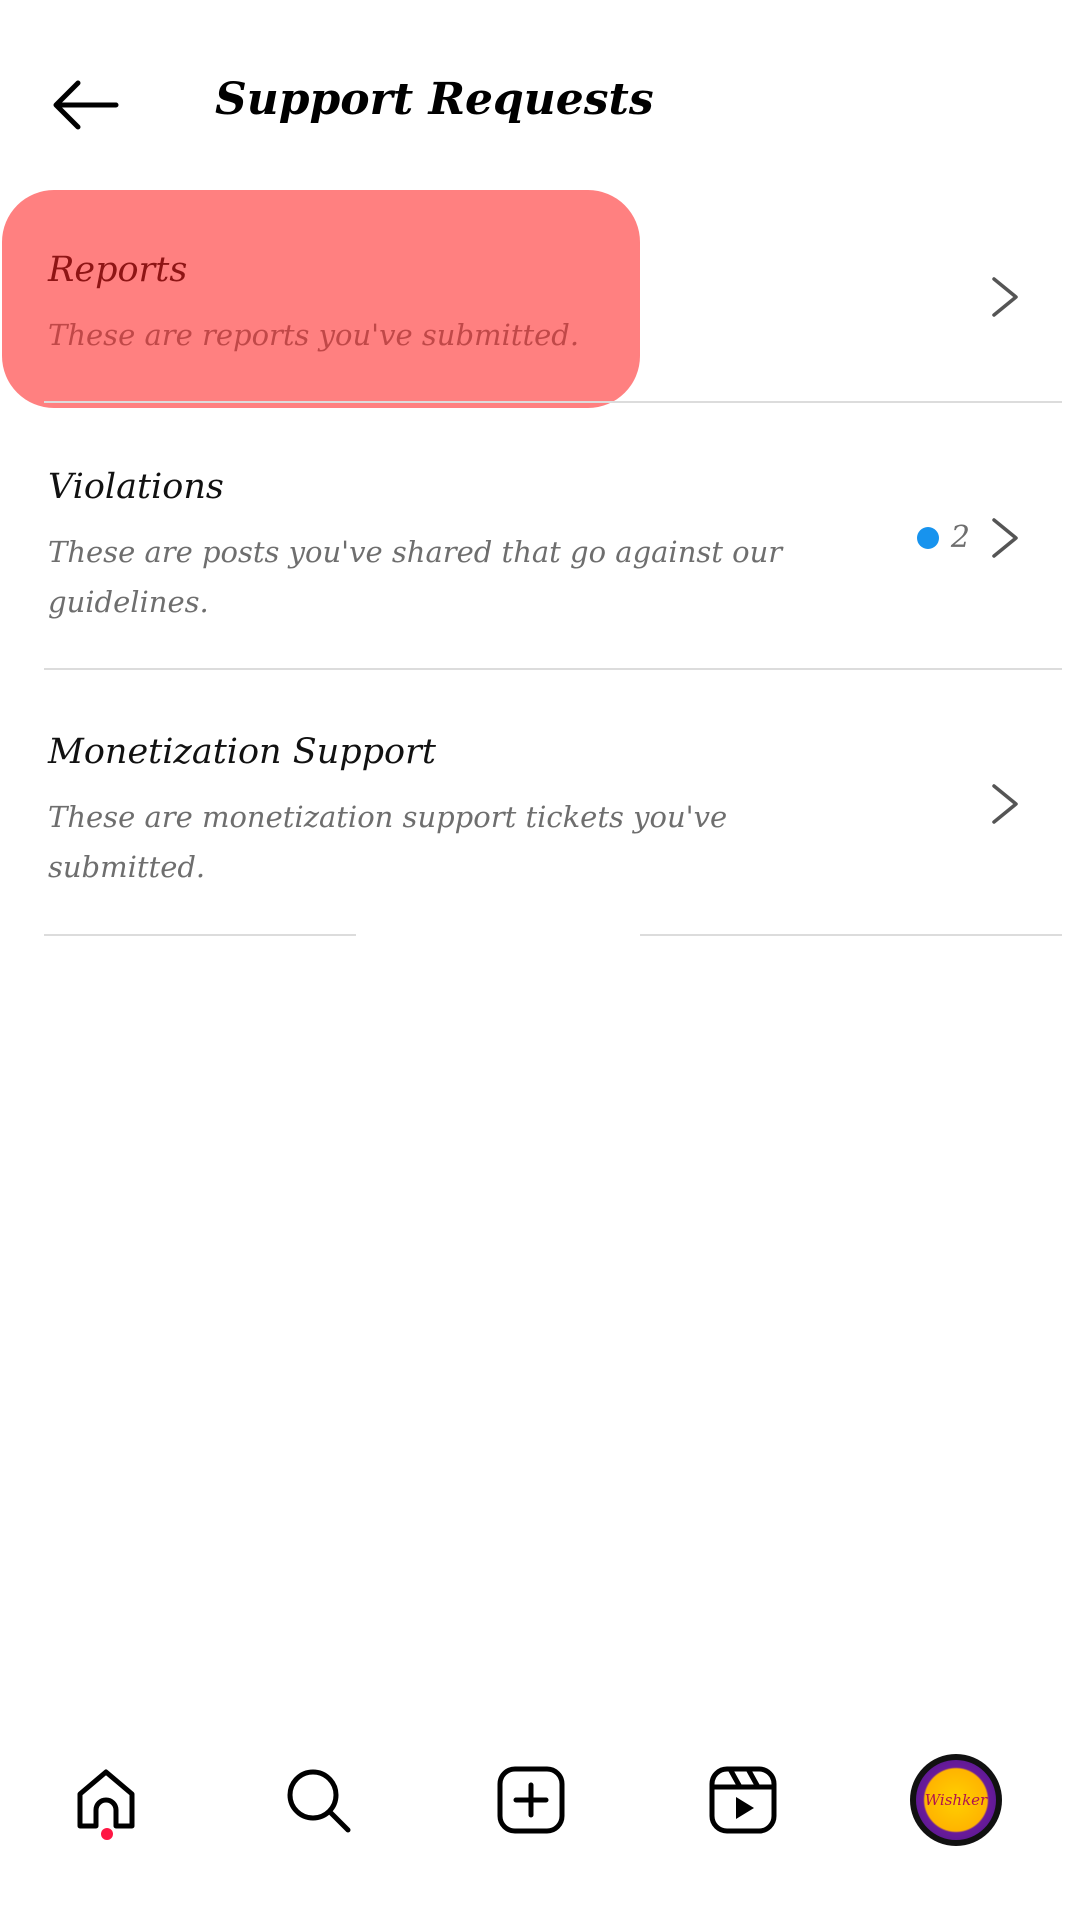 This screenshot has height=1920, width=1080. What do you see at coordinates (960, 537) in the screenshot?
I see `violations-count: 2` at bounding box center [960, 537].